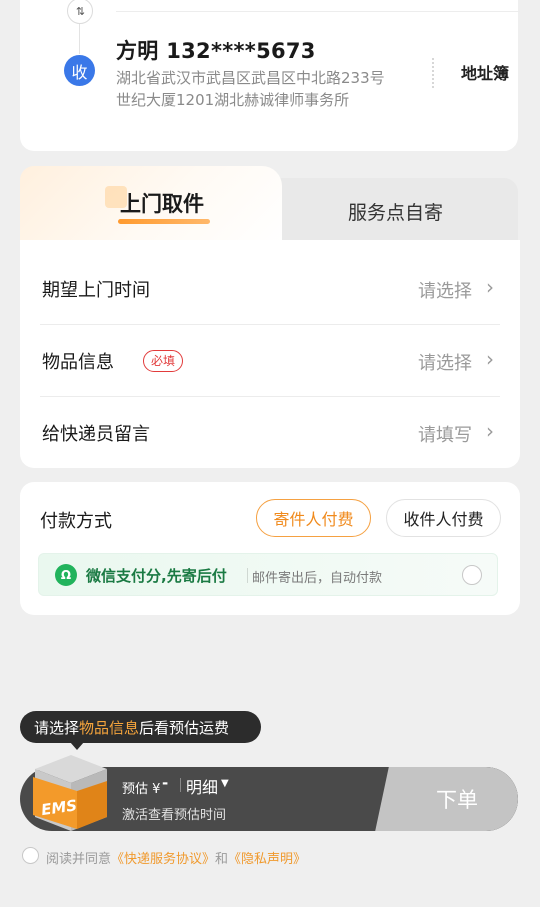 This screenshot has height=907, width=540. I want to click on row-label: 给快递员留言, so click(96, 434).